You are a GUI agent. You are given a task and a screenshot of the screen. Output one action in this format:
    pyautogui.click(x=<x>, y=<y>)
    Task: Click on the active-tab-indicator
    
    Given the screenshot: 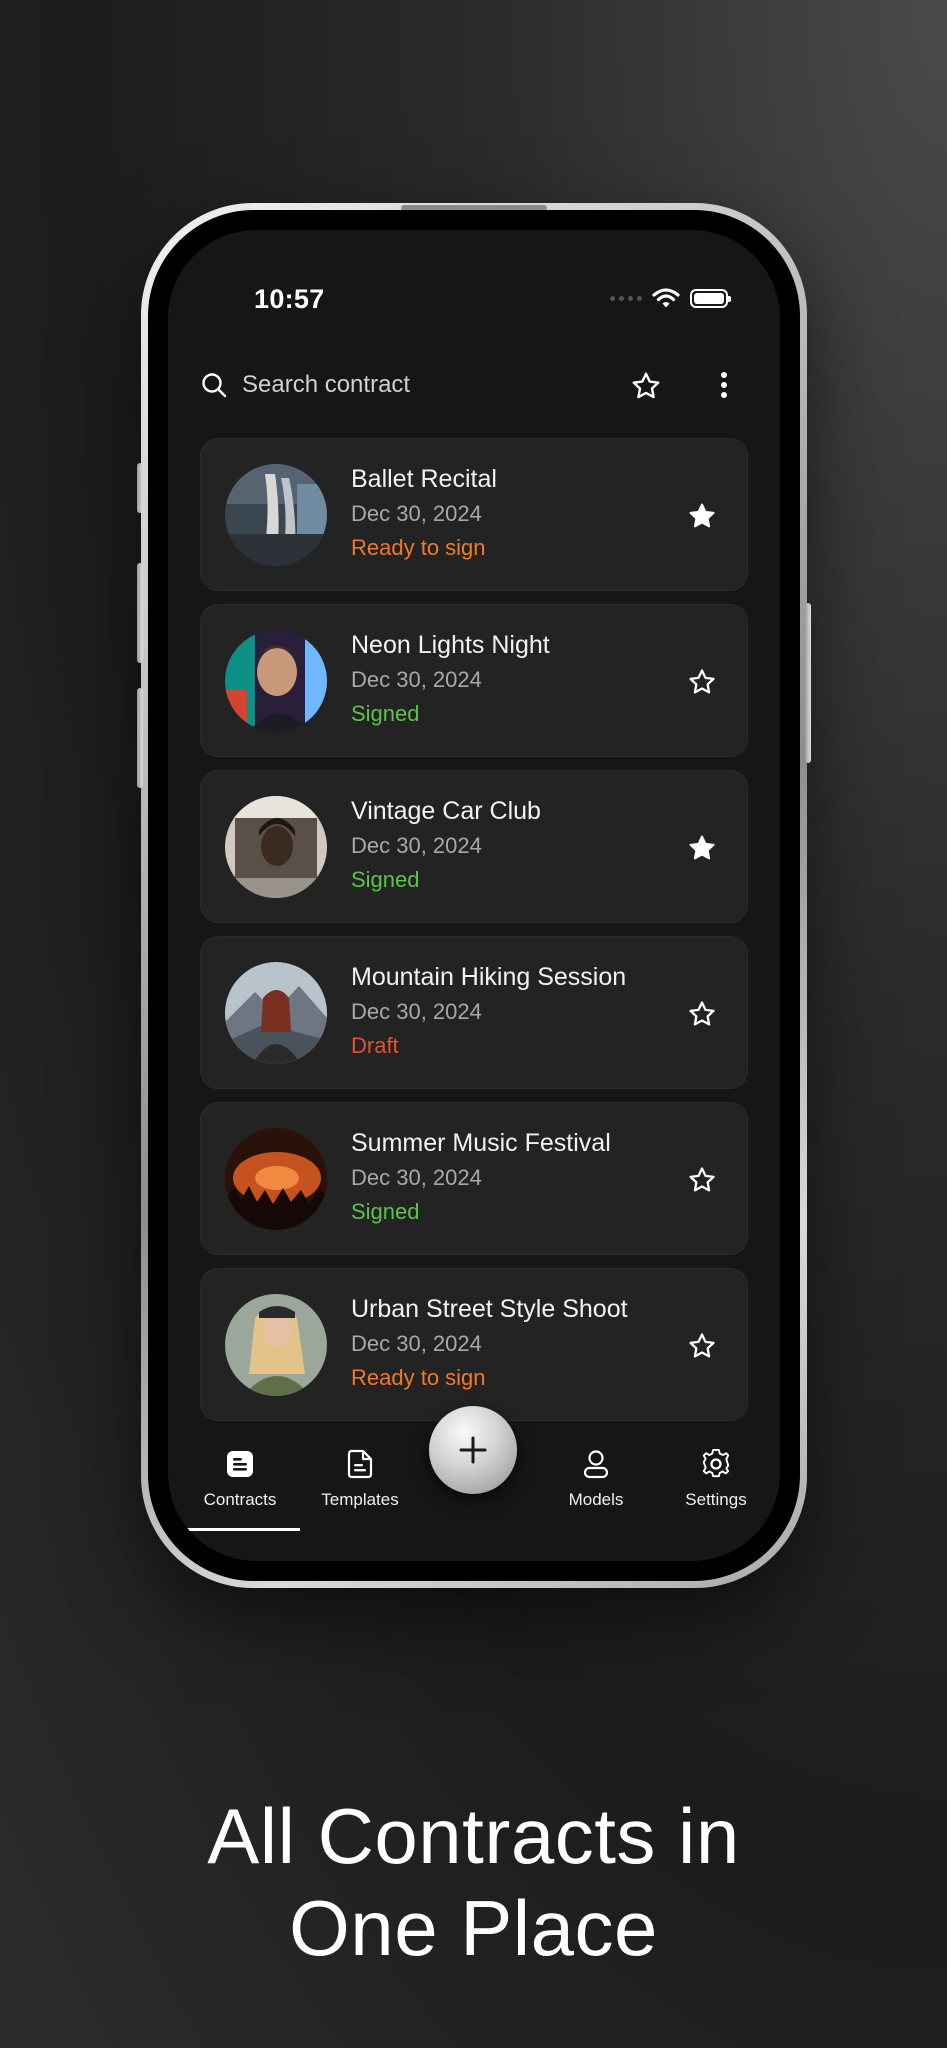 What is the action you would take?
    pyautogui.click(x=240, y=1529)
    